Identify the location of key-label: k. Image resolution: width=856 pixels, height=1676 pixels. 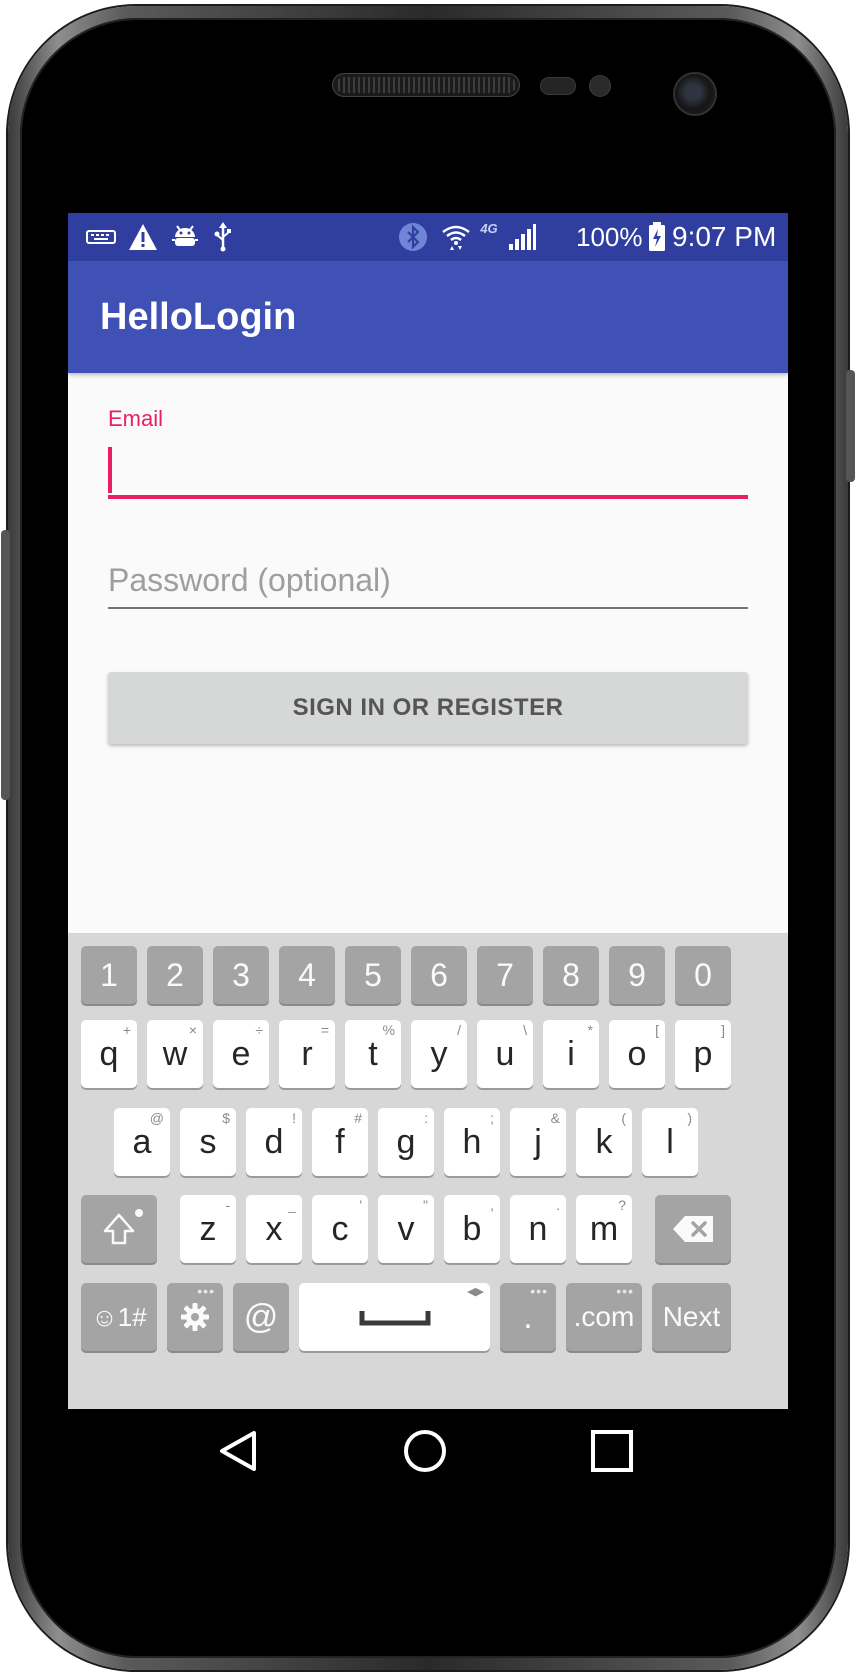
(604, 1141).